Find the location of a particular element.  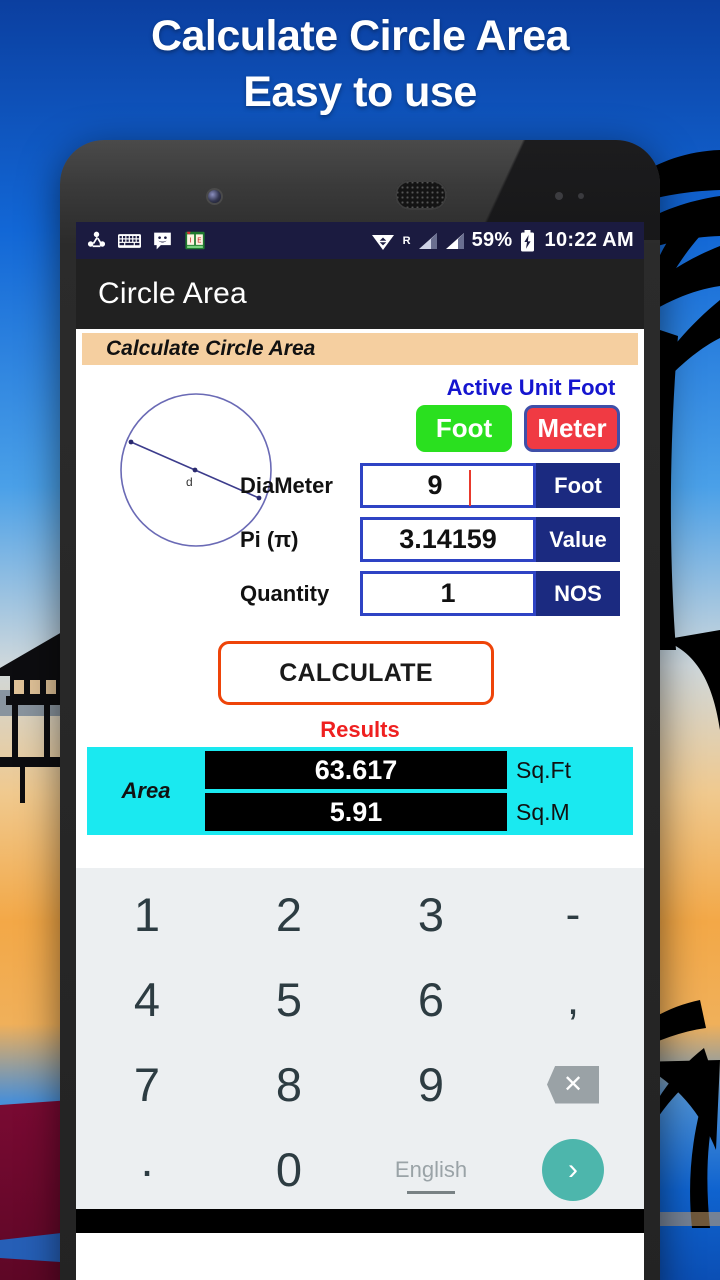

unit-foot-button: Foot is located at coordinates (464, 428).